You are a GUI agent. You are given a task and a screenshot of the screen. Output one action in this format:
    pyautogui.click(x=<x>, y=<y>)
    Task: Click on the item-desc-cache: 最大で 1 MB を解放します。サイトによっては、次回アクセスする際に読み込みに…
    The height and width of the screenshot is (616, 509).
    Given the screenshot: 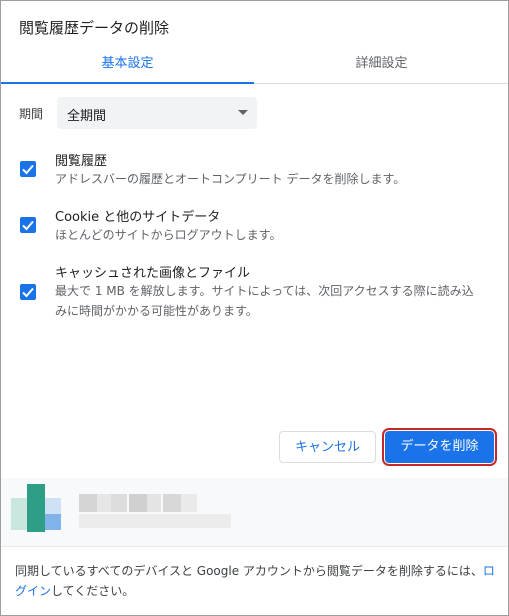 What is the action you would take?
    pyautogui.click(x=264, y=301)
    